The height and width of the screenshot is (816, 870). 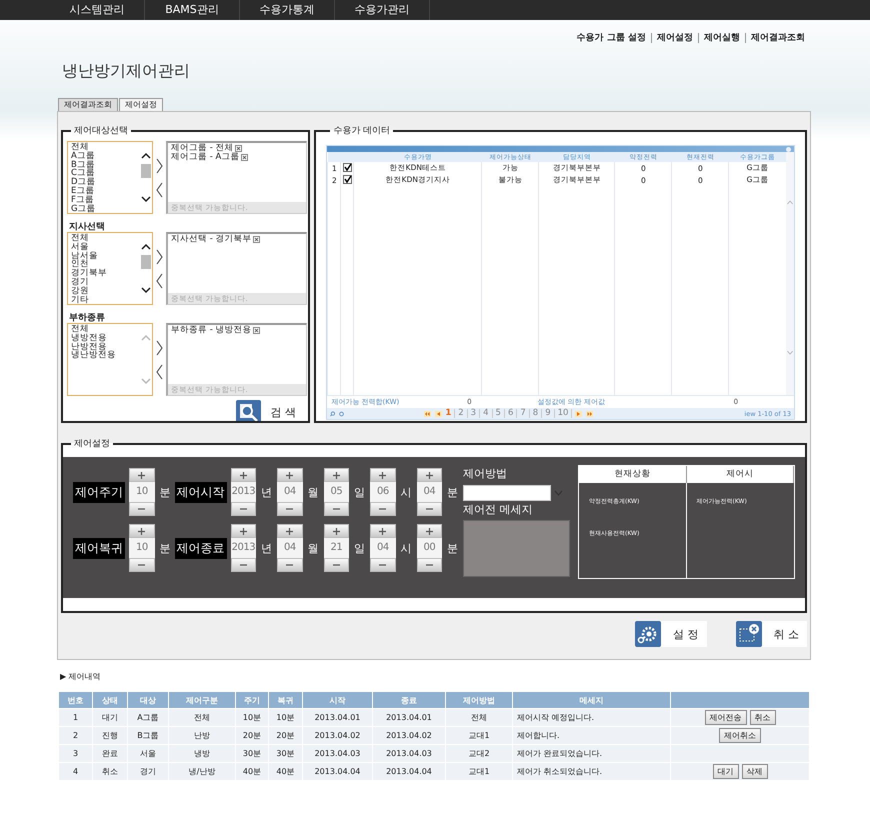 What do you see at coordinates (409, 717) in the screenshot?
I see `table-cell: 2013.04.01` at bounding box center [409, 717].